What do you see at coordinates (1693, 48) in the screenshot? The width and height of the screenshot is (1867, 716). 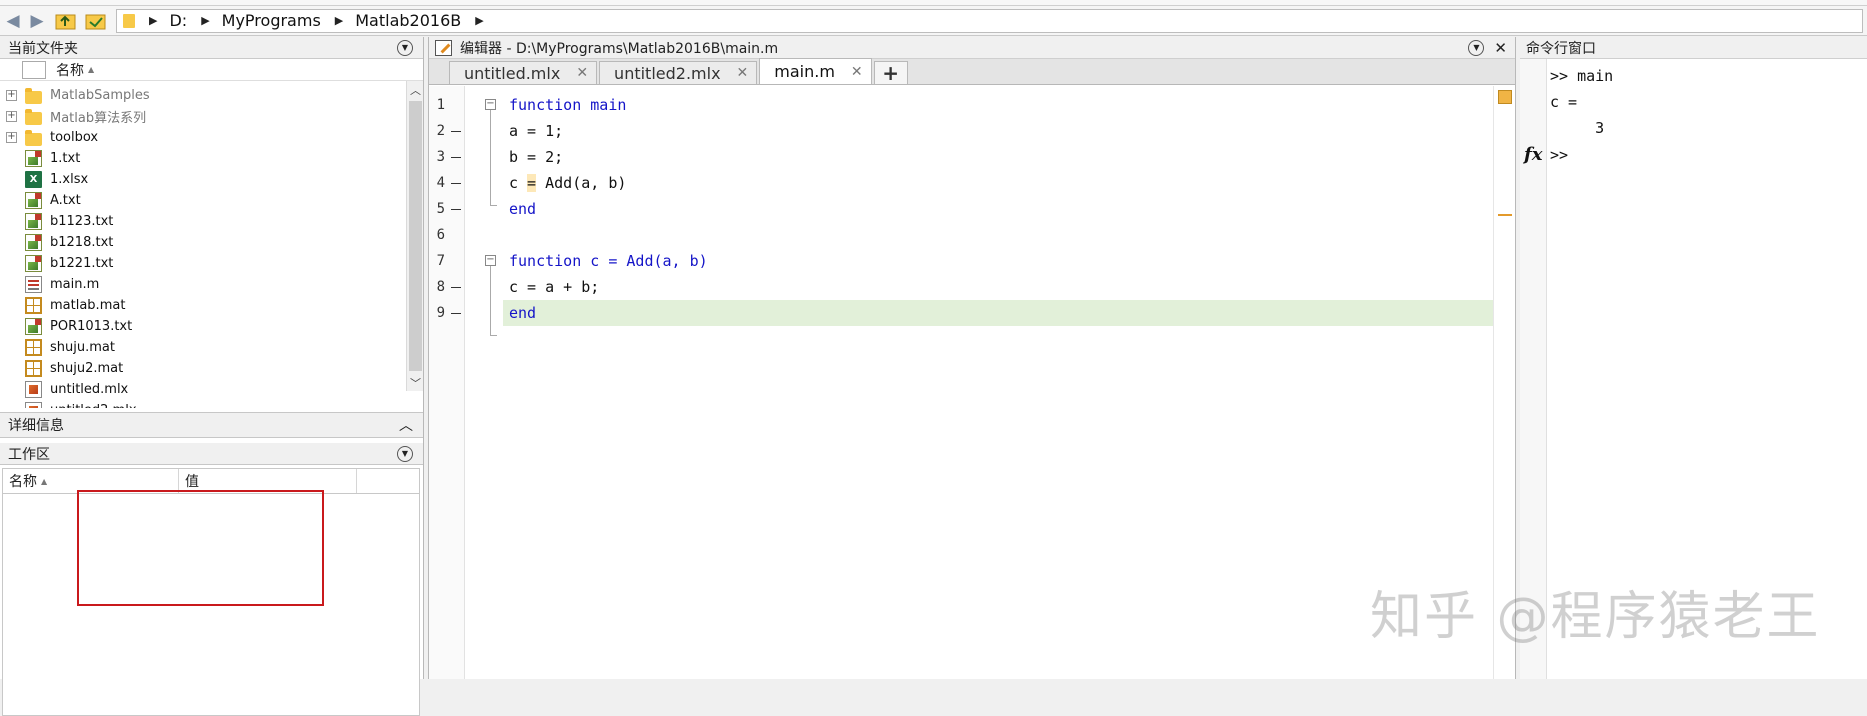 I see `command-window-header: 命令行窗口` at bounding box center [1693, 48].